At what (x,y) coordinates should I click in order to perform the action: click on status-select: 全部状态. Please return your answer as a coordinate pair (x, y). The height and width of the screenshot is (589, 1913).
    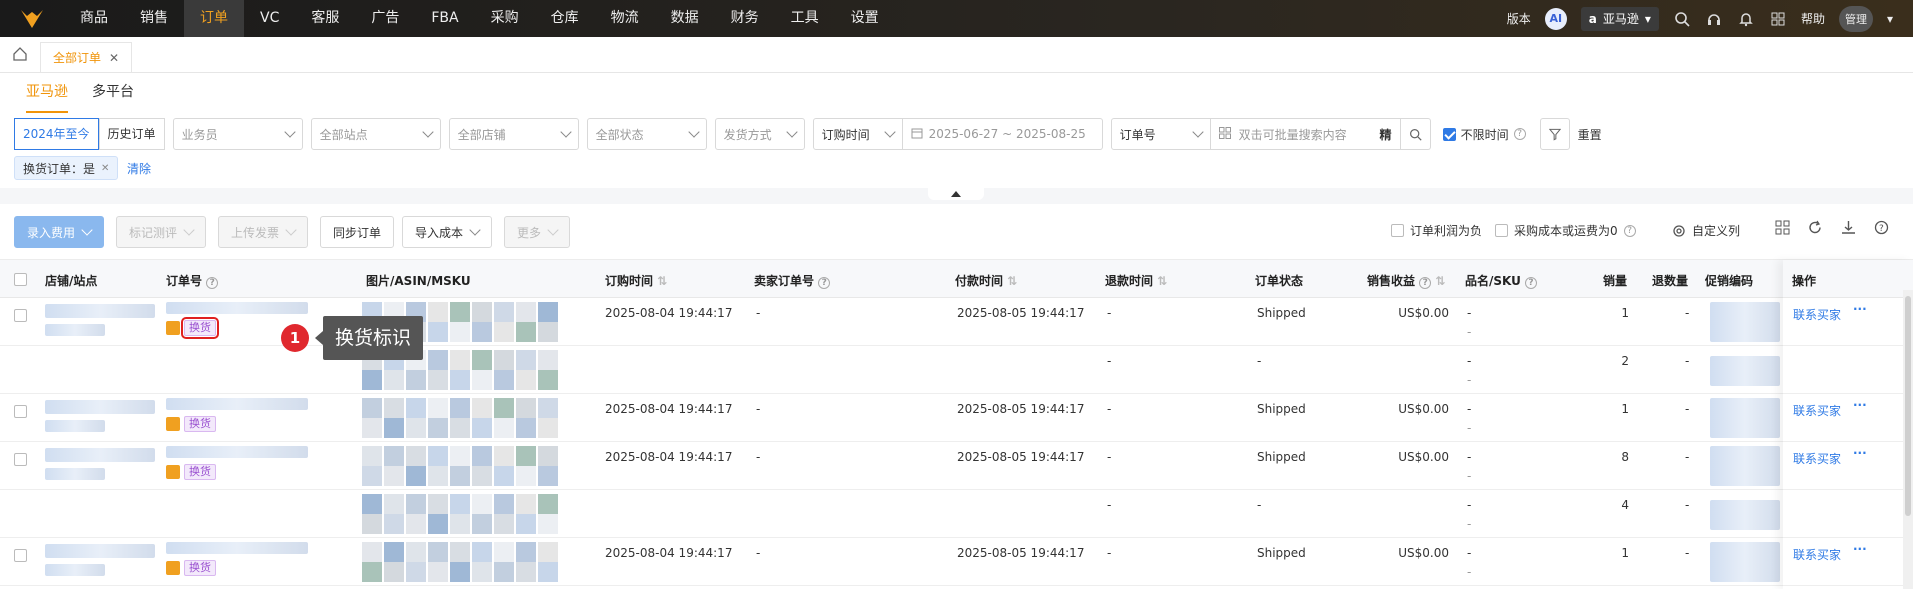
    Looking at the image, I should click on (646, 134).